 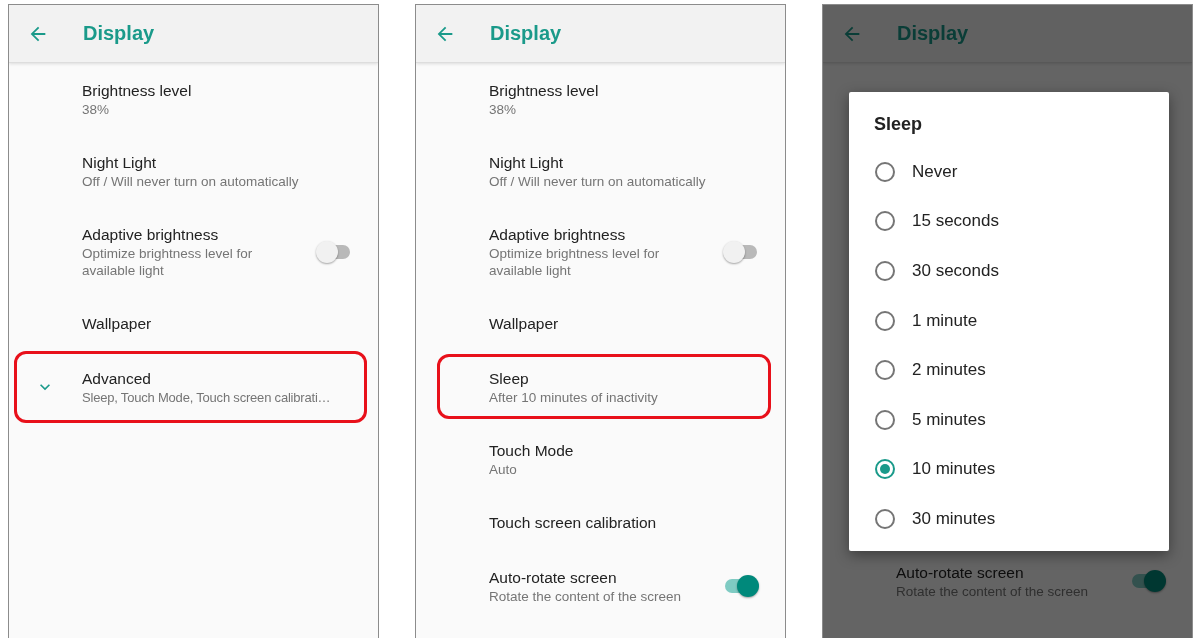 What do you see at coordinates (955, 271) in the screenshot?
I see `option-label: 30 seconds` at bounding box center [955, 271].